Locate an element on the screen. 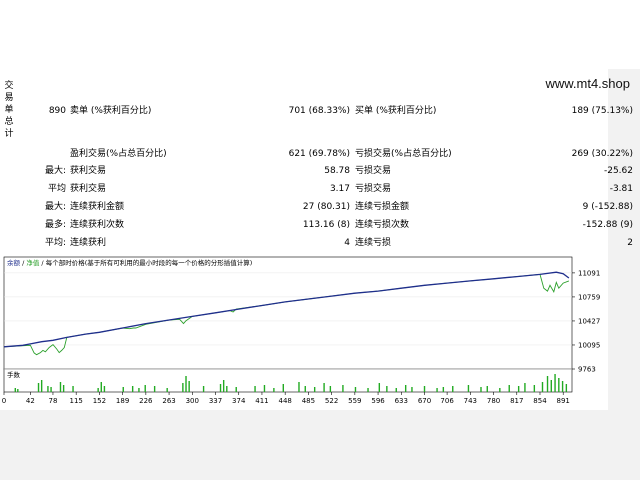  avg-consecutive-losses-value: 2 is located at coordinates (630, 243).